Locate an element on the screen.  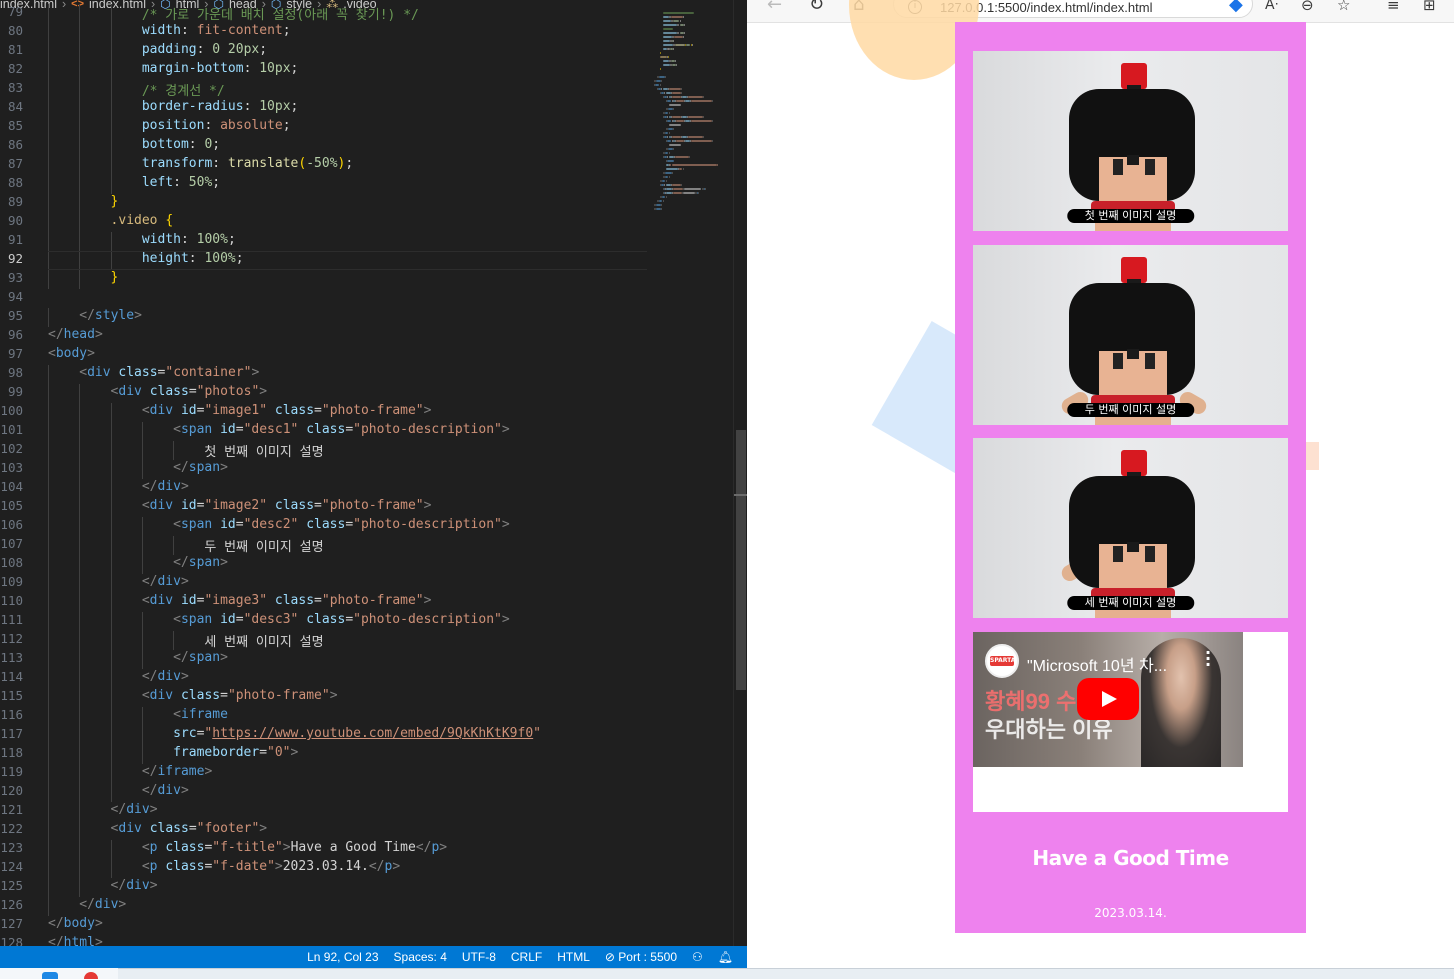
code-line: 107 두 번째 이미지 설명 is located at coordinates (323, 545).